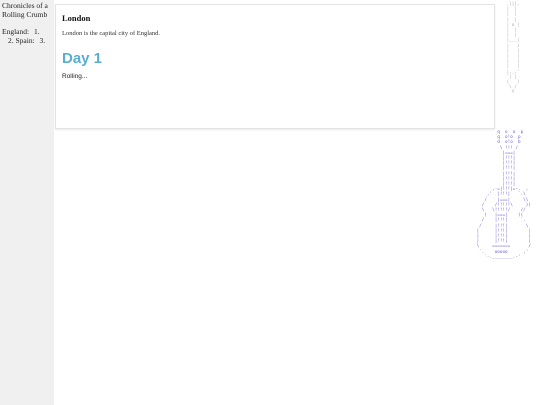 Image resolution: width=540 pixels, height=405 pixels. Describe the element at coordinates (25, 10) in the screenshot. I see `sidebar-title: Chronicles of a Rolling Crumb` at that location.